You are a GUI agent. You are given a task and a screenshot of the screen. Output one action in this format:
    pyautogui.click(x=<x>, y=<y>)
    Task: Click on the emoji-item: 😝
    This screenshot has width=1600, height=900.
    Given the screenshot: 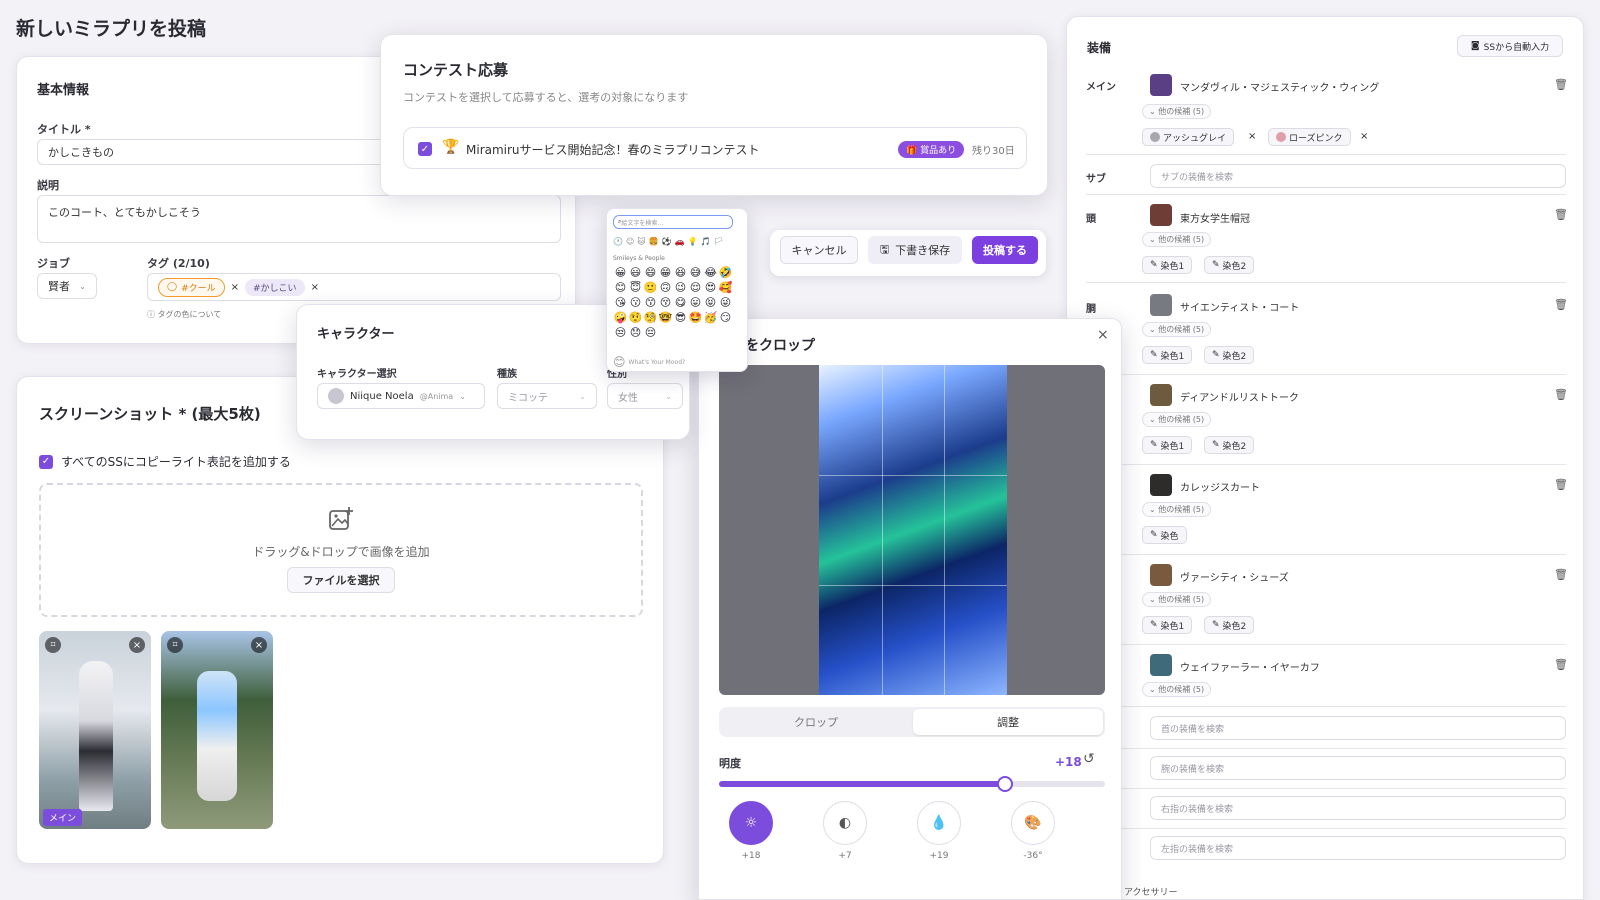 What is the action you would take?
    pyautogui.click(x=710, y=302)
    